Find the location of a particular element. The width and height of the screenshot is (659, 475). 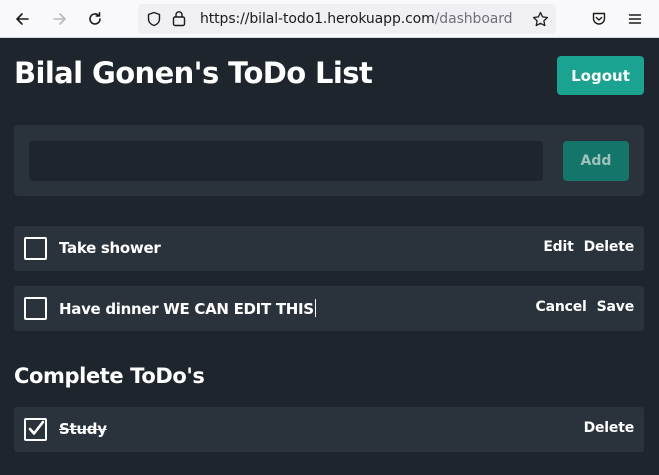

bookmark-star-button is located at coordinates (540, 19).